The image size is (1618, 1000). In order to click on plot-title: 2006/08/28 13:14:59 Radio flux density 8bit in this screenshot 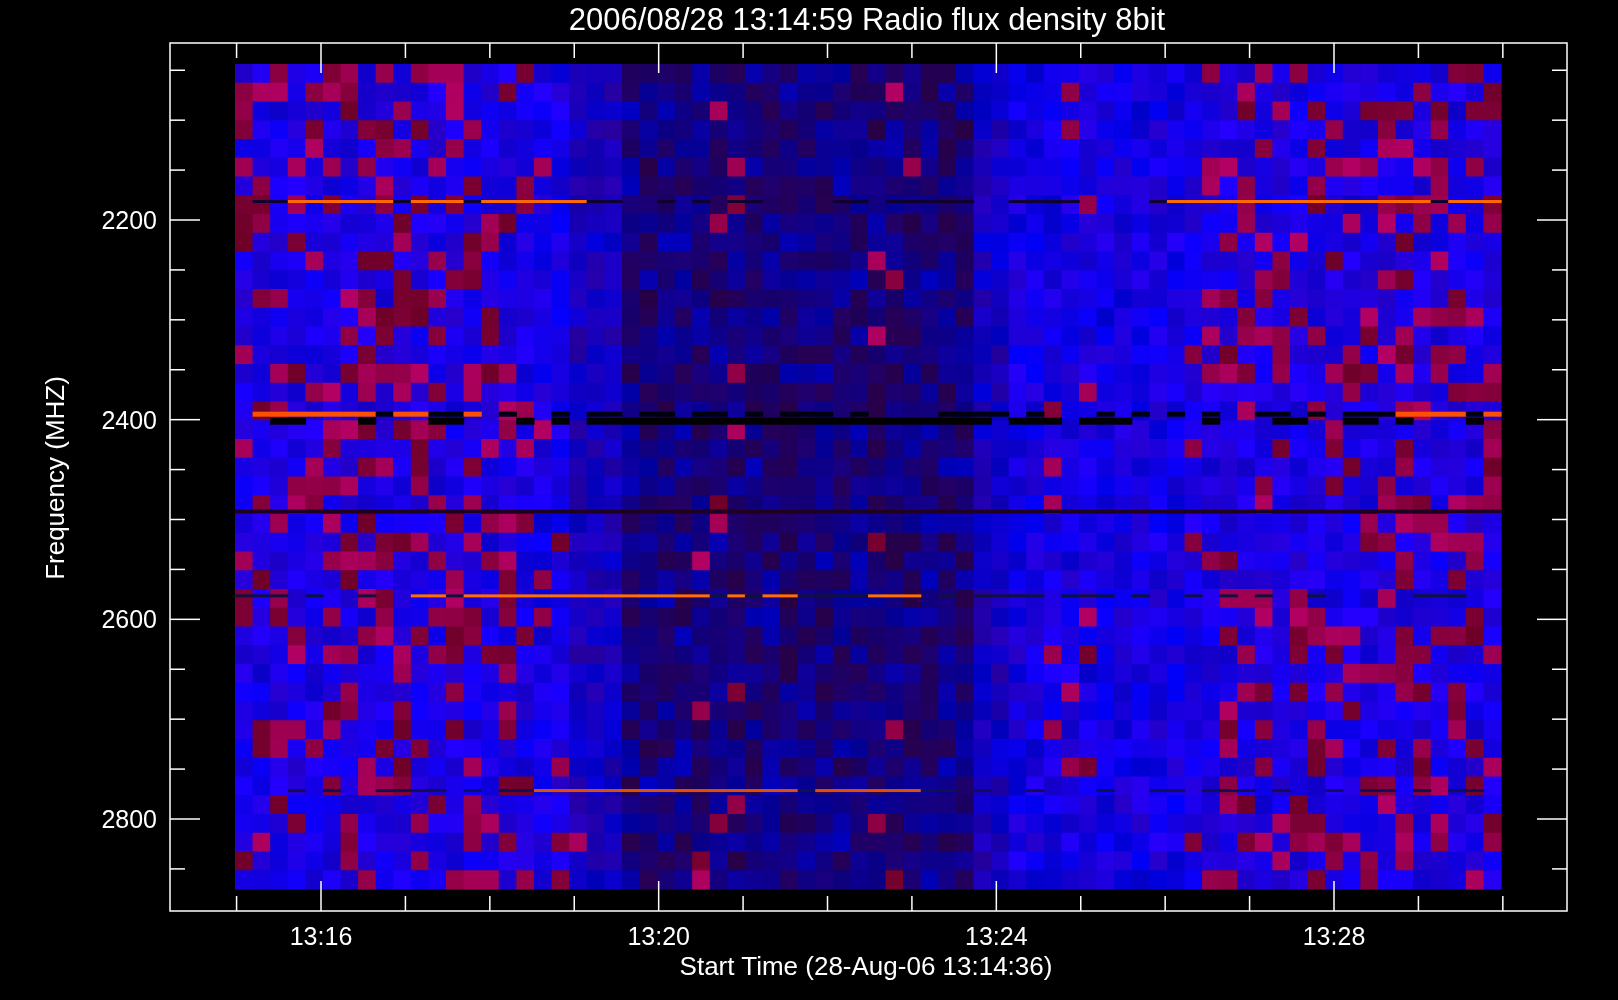, I will do `click(867, 19)`.